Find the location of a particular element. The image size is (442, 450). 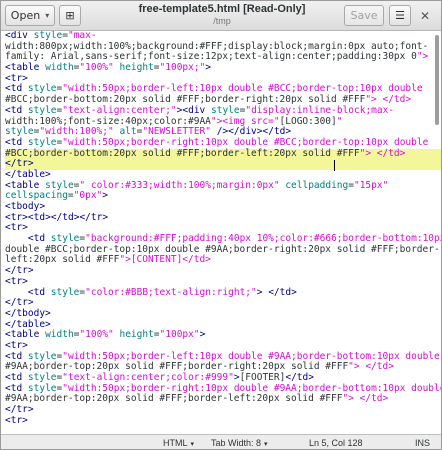

close-icon: ✕ is located at coordinates (425, 16).